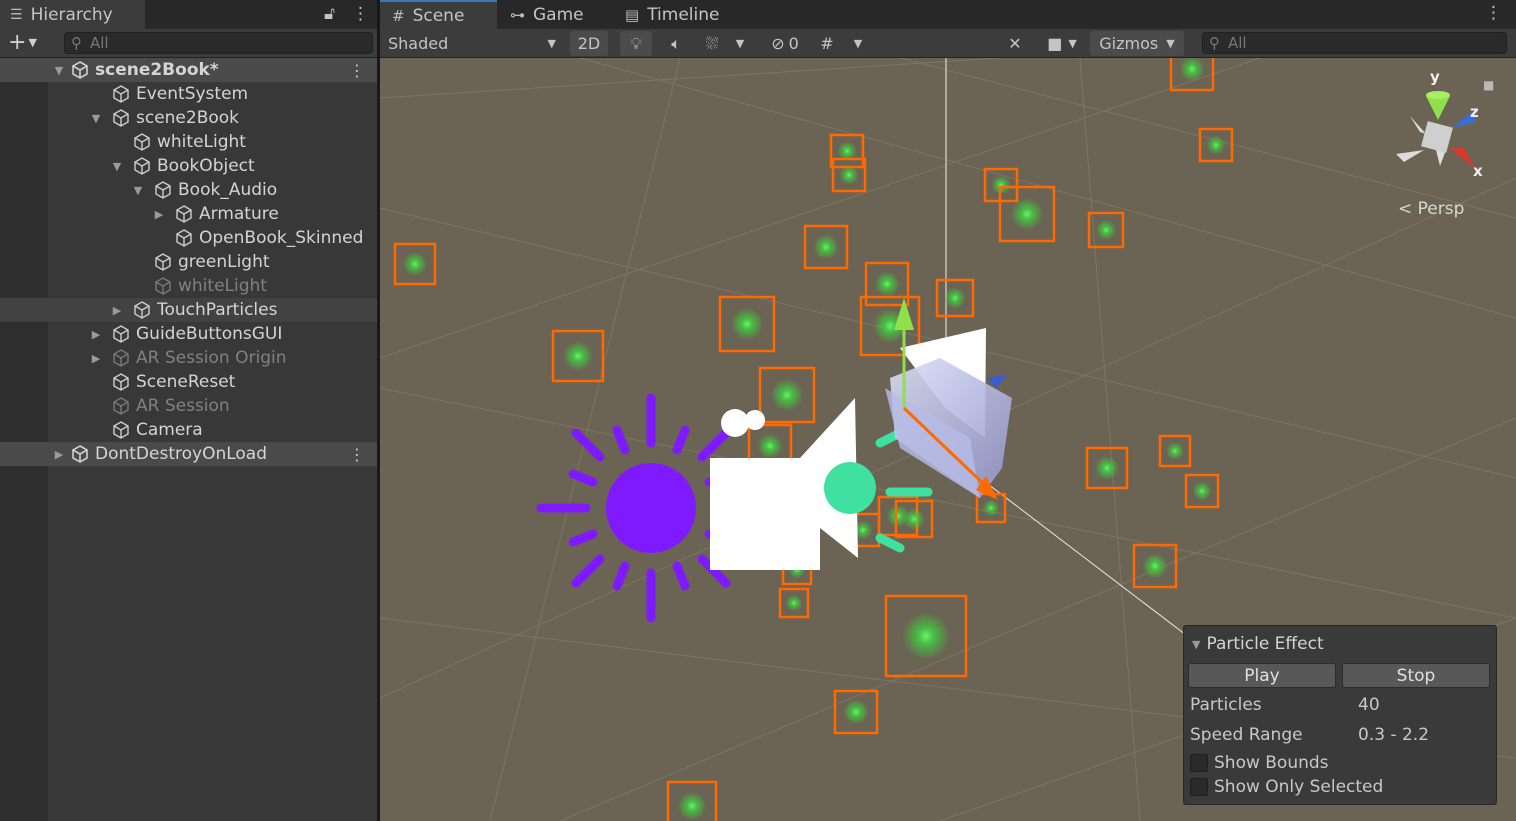  Describe the element at coordinates (1196, 644) in the screenshot. I see `foldout-arrow-icon: ▼` at that location.